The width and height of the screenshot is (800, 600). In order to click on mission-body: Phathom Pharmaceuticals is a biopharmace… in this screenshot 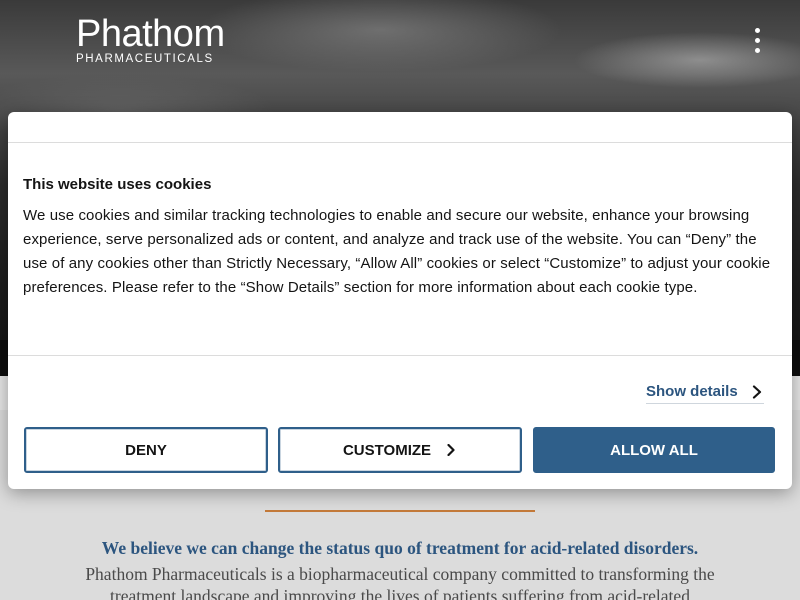, I will do `click(400, 582)`.